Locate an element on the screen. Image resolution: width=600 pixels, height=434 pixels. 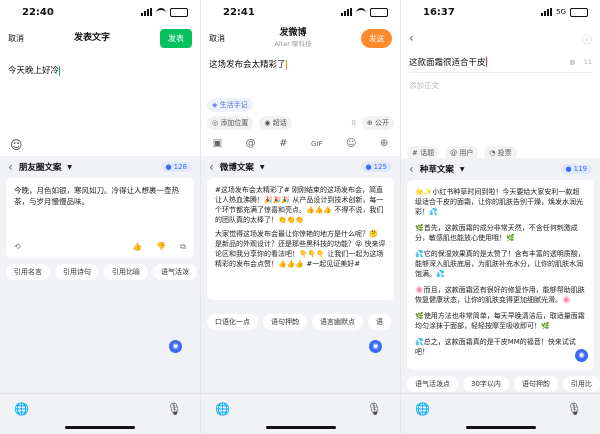
clear-icon: ⊗ is located at coordinates (572, 62).